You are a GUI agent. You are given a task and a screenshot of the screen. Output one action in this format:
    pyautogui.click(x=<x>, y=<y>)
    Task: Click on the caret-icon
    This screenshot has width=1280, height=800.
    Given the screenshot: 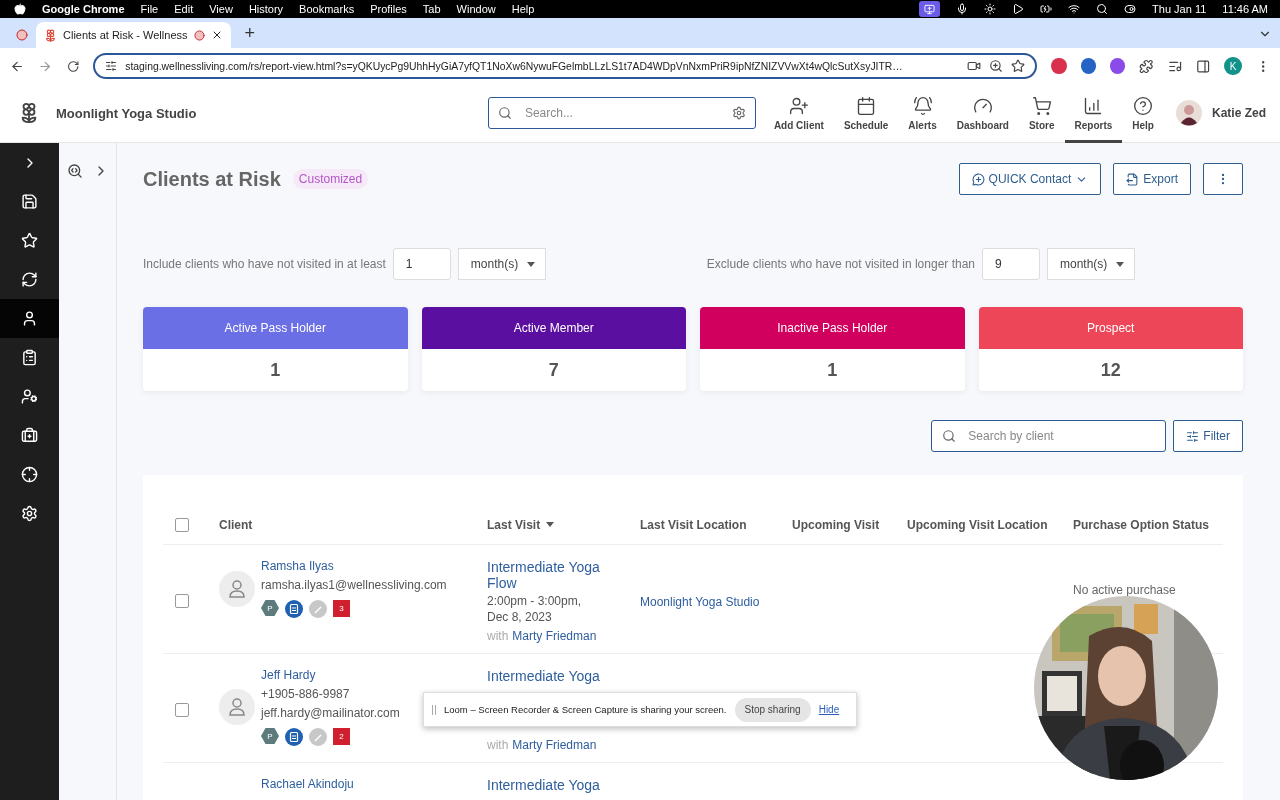 What is the action you would take?
    pyautogui.click(x=530, y=264)
    